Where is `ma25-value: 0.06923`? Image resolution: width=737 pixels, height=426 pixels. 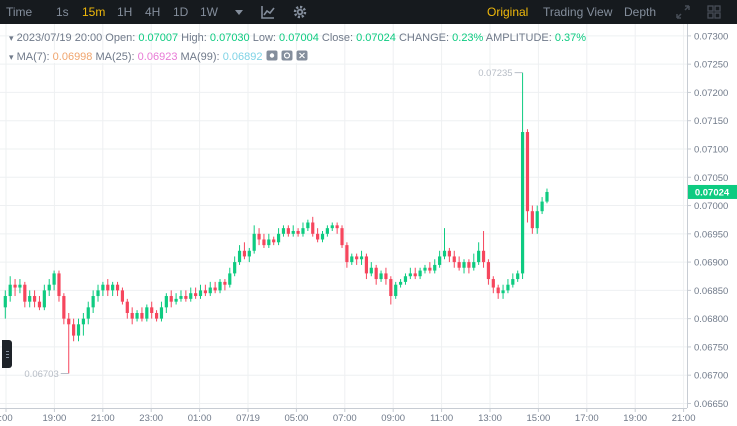 ma25-value: 0.06923 is located at coordinates (157, 57).